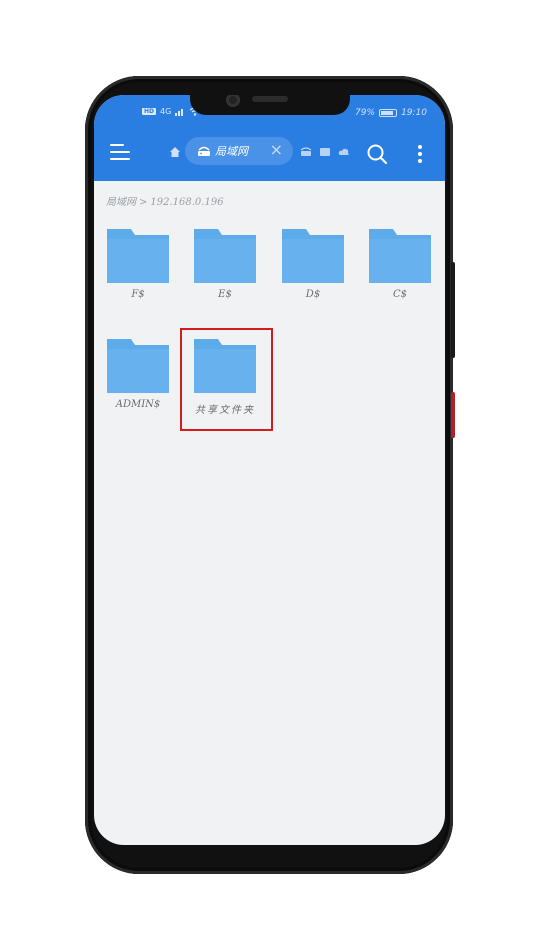  I want to click on router-icon, so click(204, 151).